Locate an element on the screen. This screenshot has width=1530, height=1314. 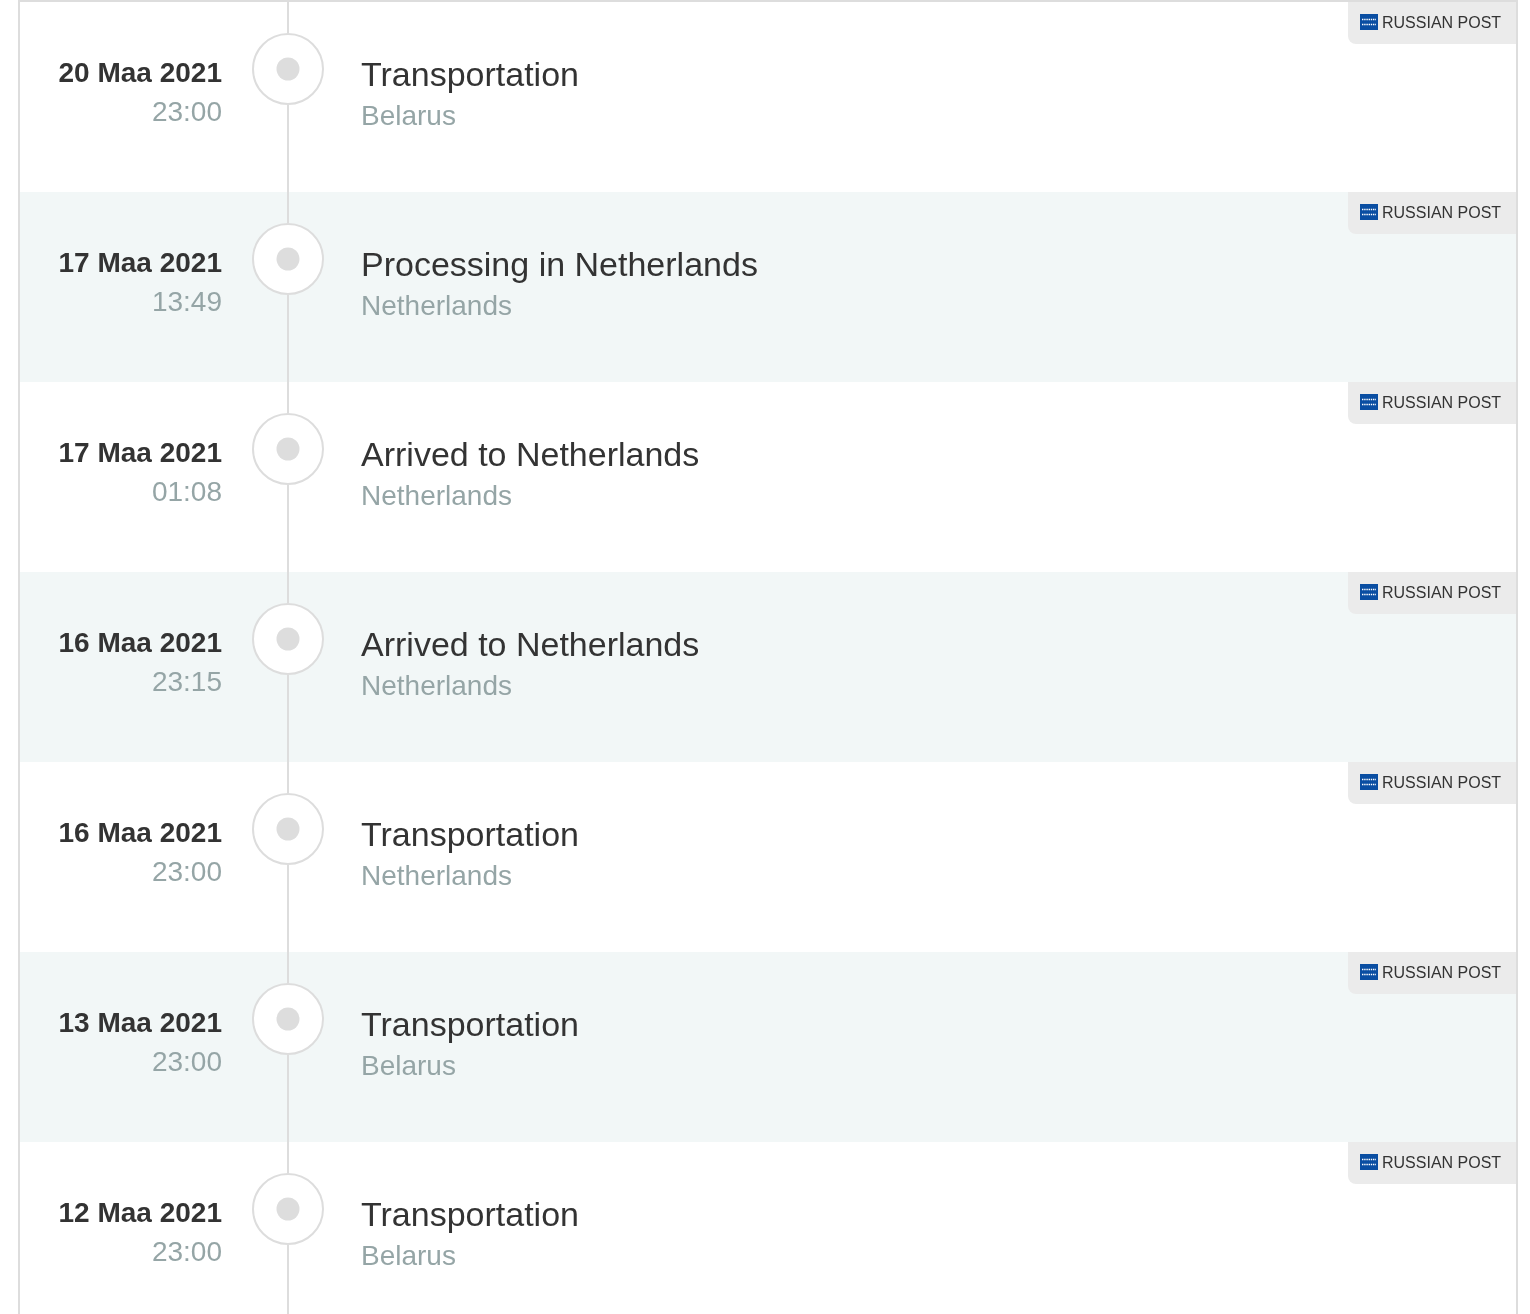
event-date: 20 Maa 2021 is located at coordinates (140, 73).